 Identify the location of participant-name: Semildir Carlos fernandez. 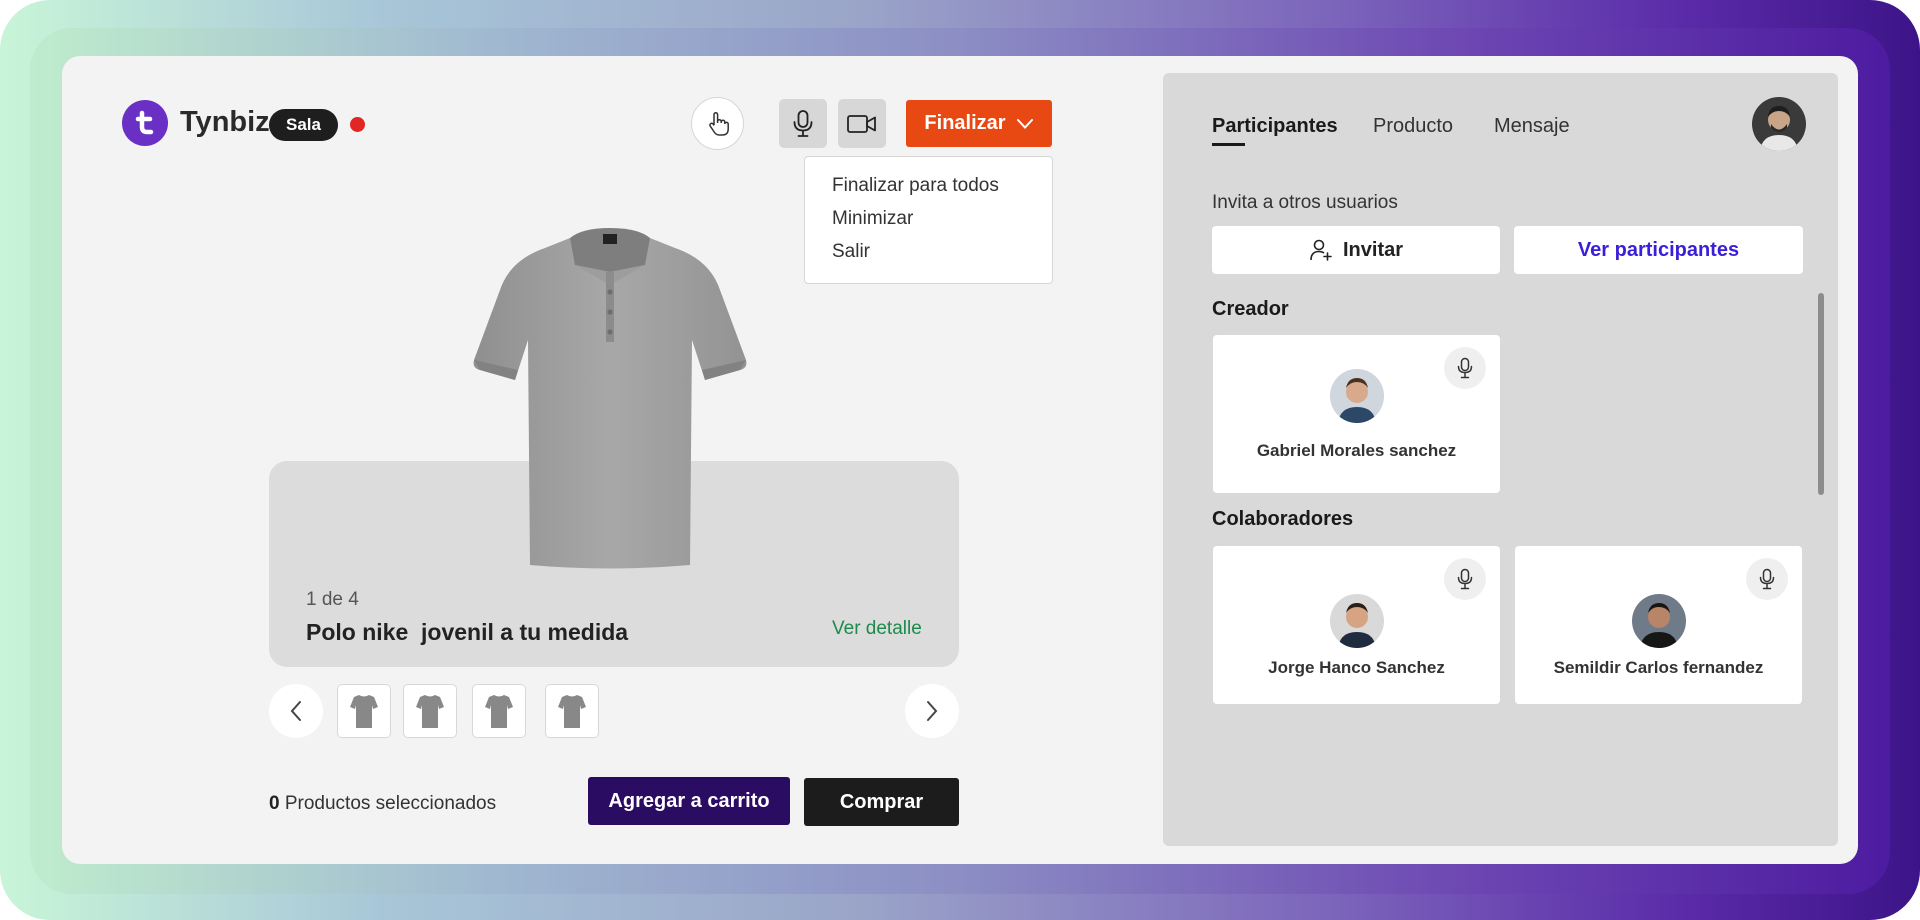
(1658, 667).